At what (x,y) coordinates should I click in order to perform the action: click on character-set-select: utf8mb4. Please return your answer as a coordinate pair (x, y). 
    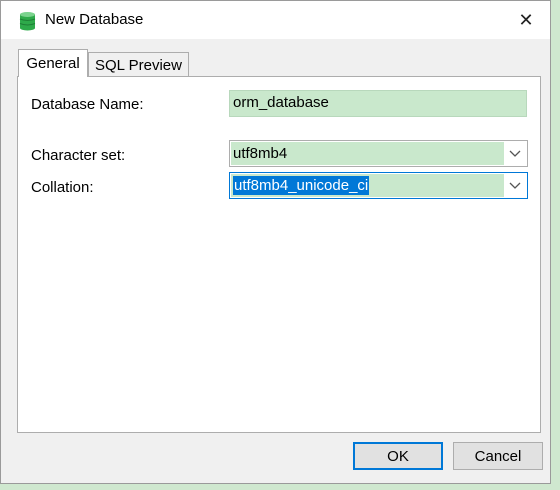
    Looking at the image, I should click on (378, 153).